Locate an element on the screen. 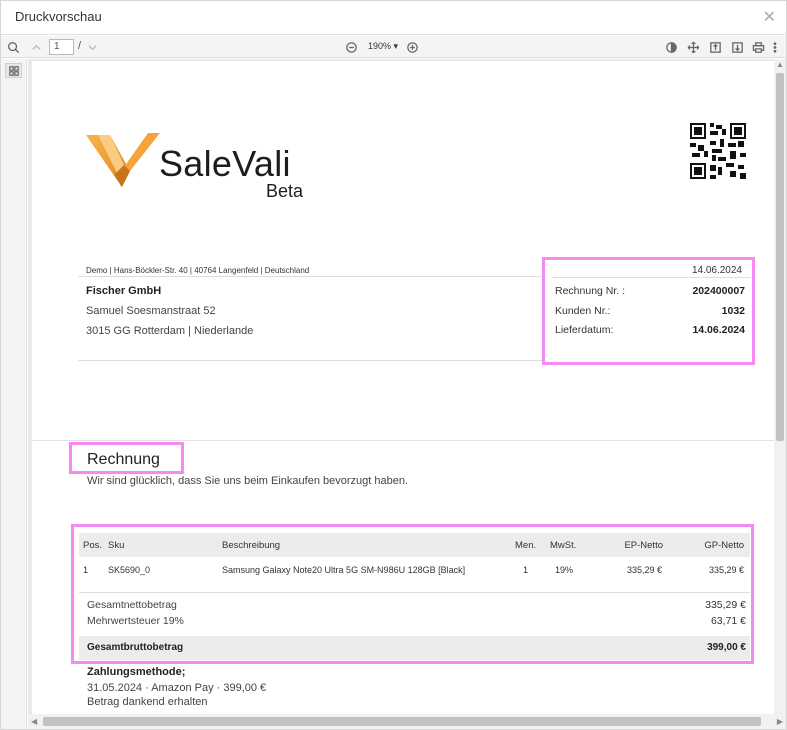 This screenshot has height=730, width=787. zoom-out-icon is located at coordinates (351, 47).